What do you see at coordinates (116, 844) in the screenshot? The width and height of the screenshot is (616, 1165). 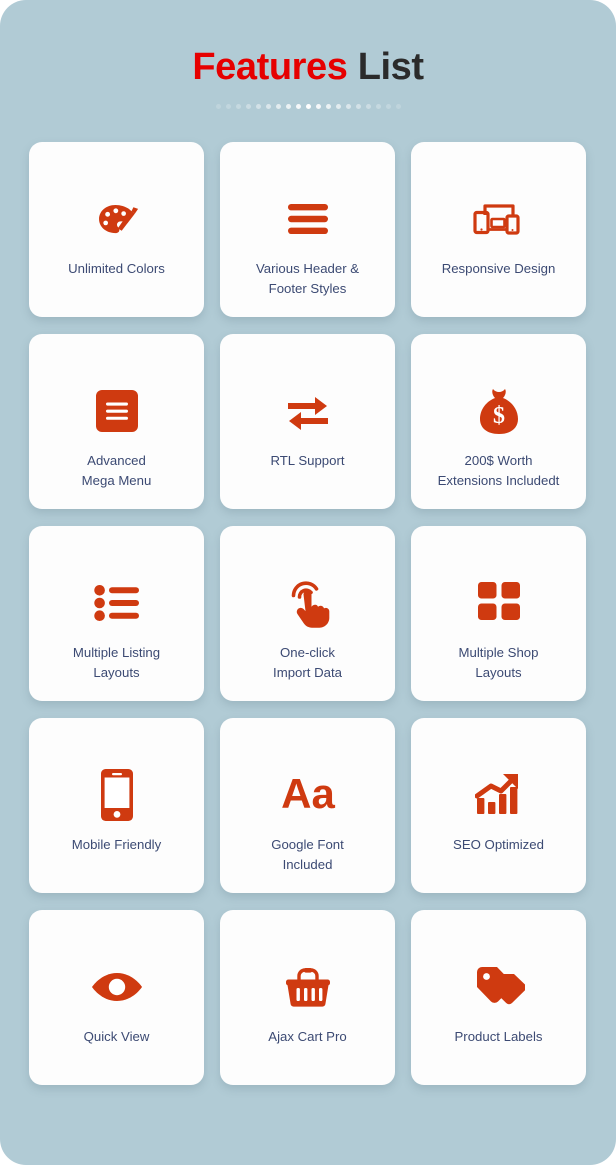 I see `feature-card-label: Mobile Friendly` at bounding box center [116, 844].